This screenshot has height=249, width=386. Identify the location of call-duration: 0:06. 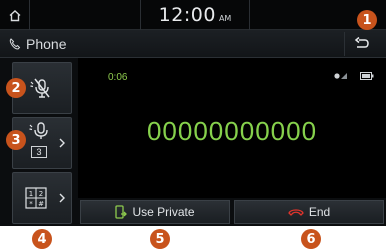
(118, 77).